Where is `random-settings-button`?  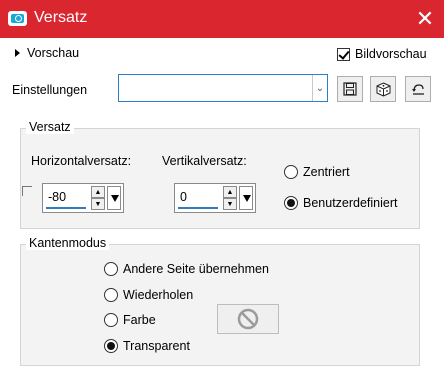
random-settings-button is located at coordinates (383, 89).